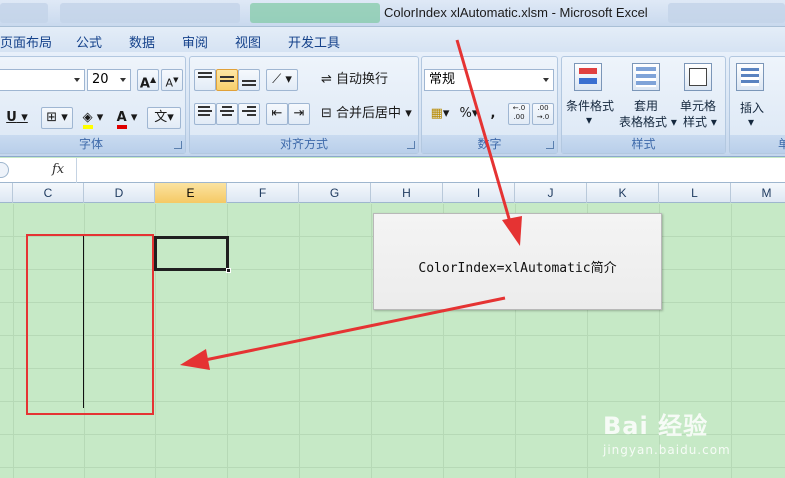 The height and width of the screenshot is (478, 785). I want to click on cell-styles-label-1: 单元格, so click(698, 105).